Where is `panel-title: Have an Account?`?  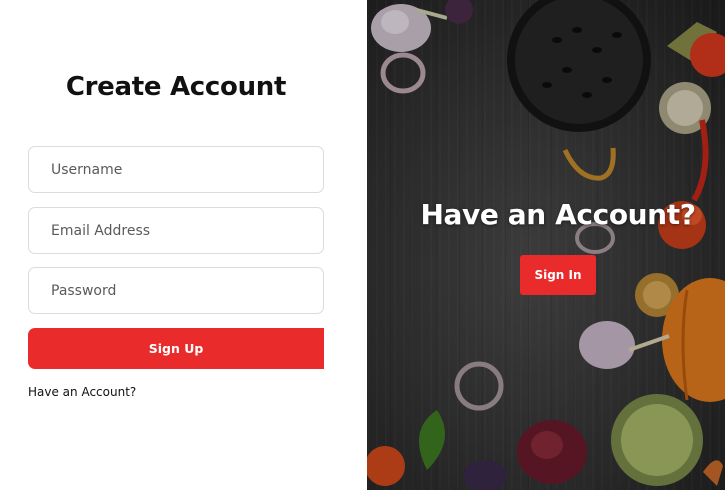 panel-title: Have an Account? is located at coordinates (558, 214).